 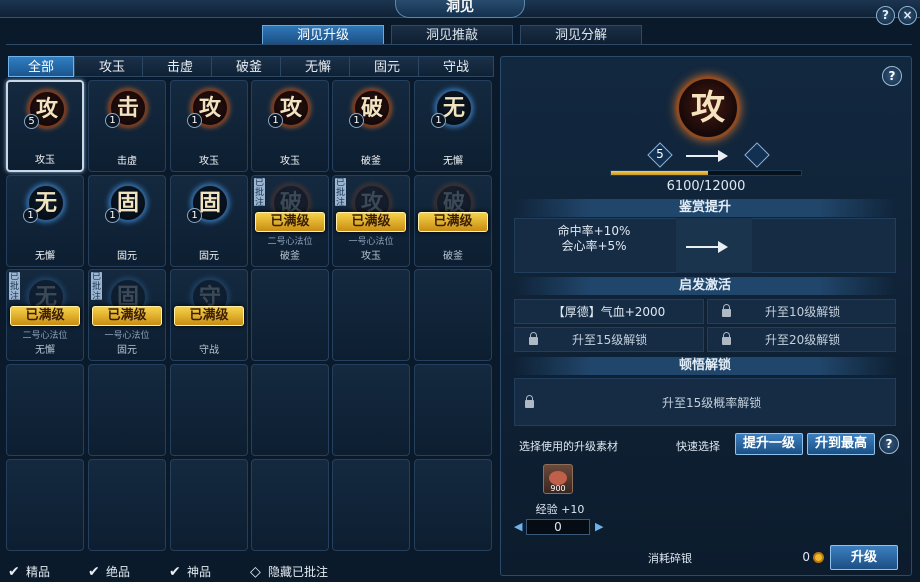 What do you see at coordinates (452, 35) in the screenshot?
I see `tab-deliberate: 洞见推敲` at bounding box center [452, 35].